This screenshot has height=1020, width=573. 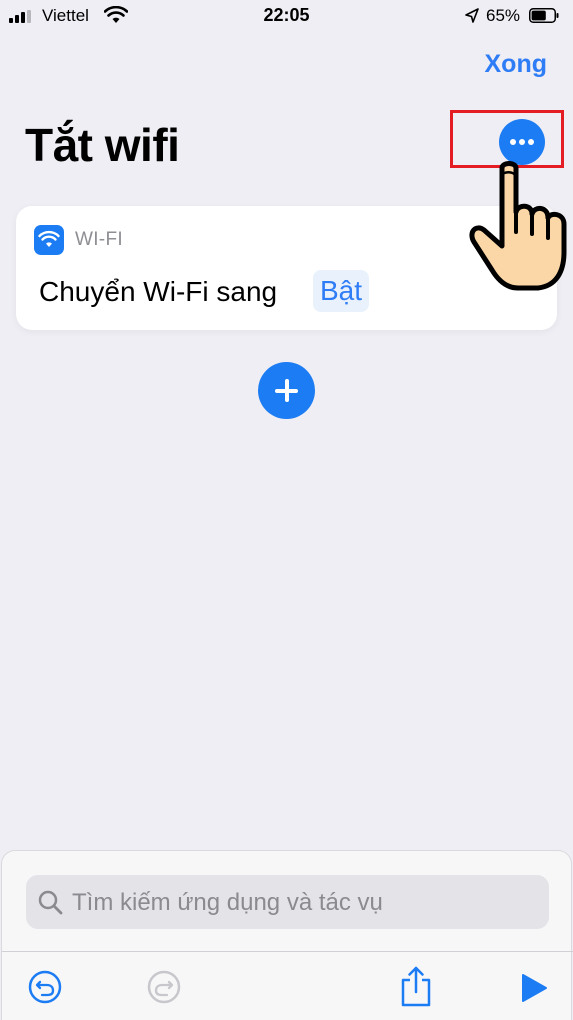 What do you see at coordinates (227, 902) in the screenshot?
I see `search-placeholder: Tìm kiếm ứng dụng và tác vụ` at bounding box center [227, 902].